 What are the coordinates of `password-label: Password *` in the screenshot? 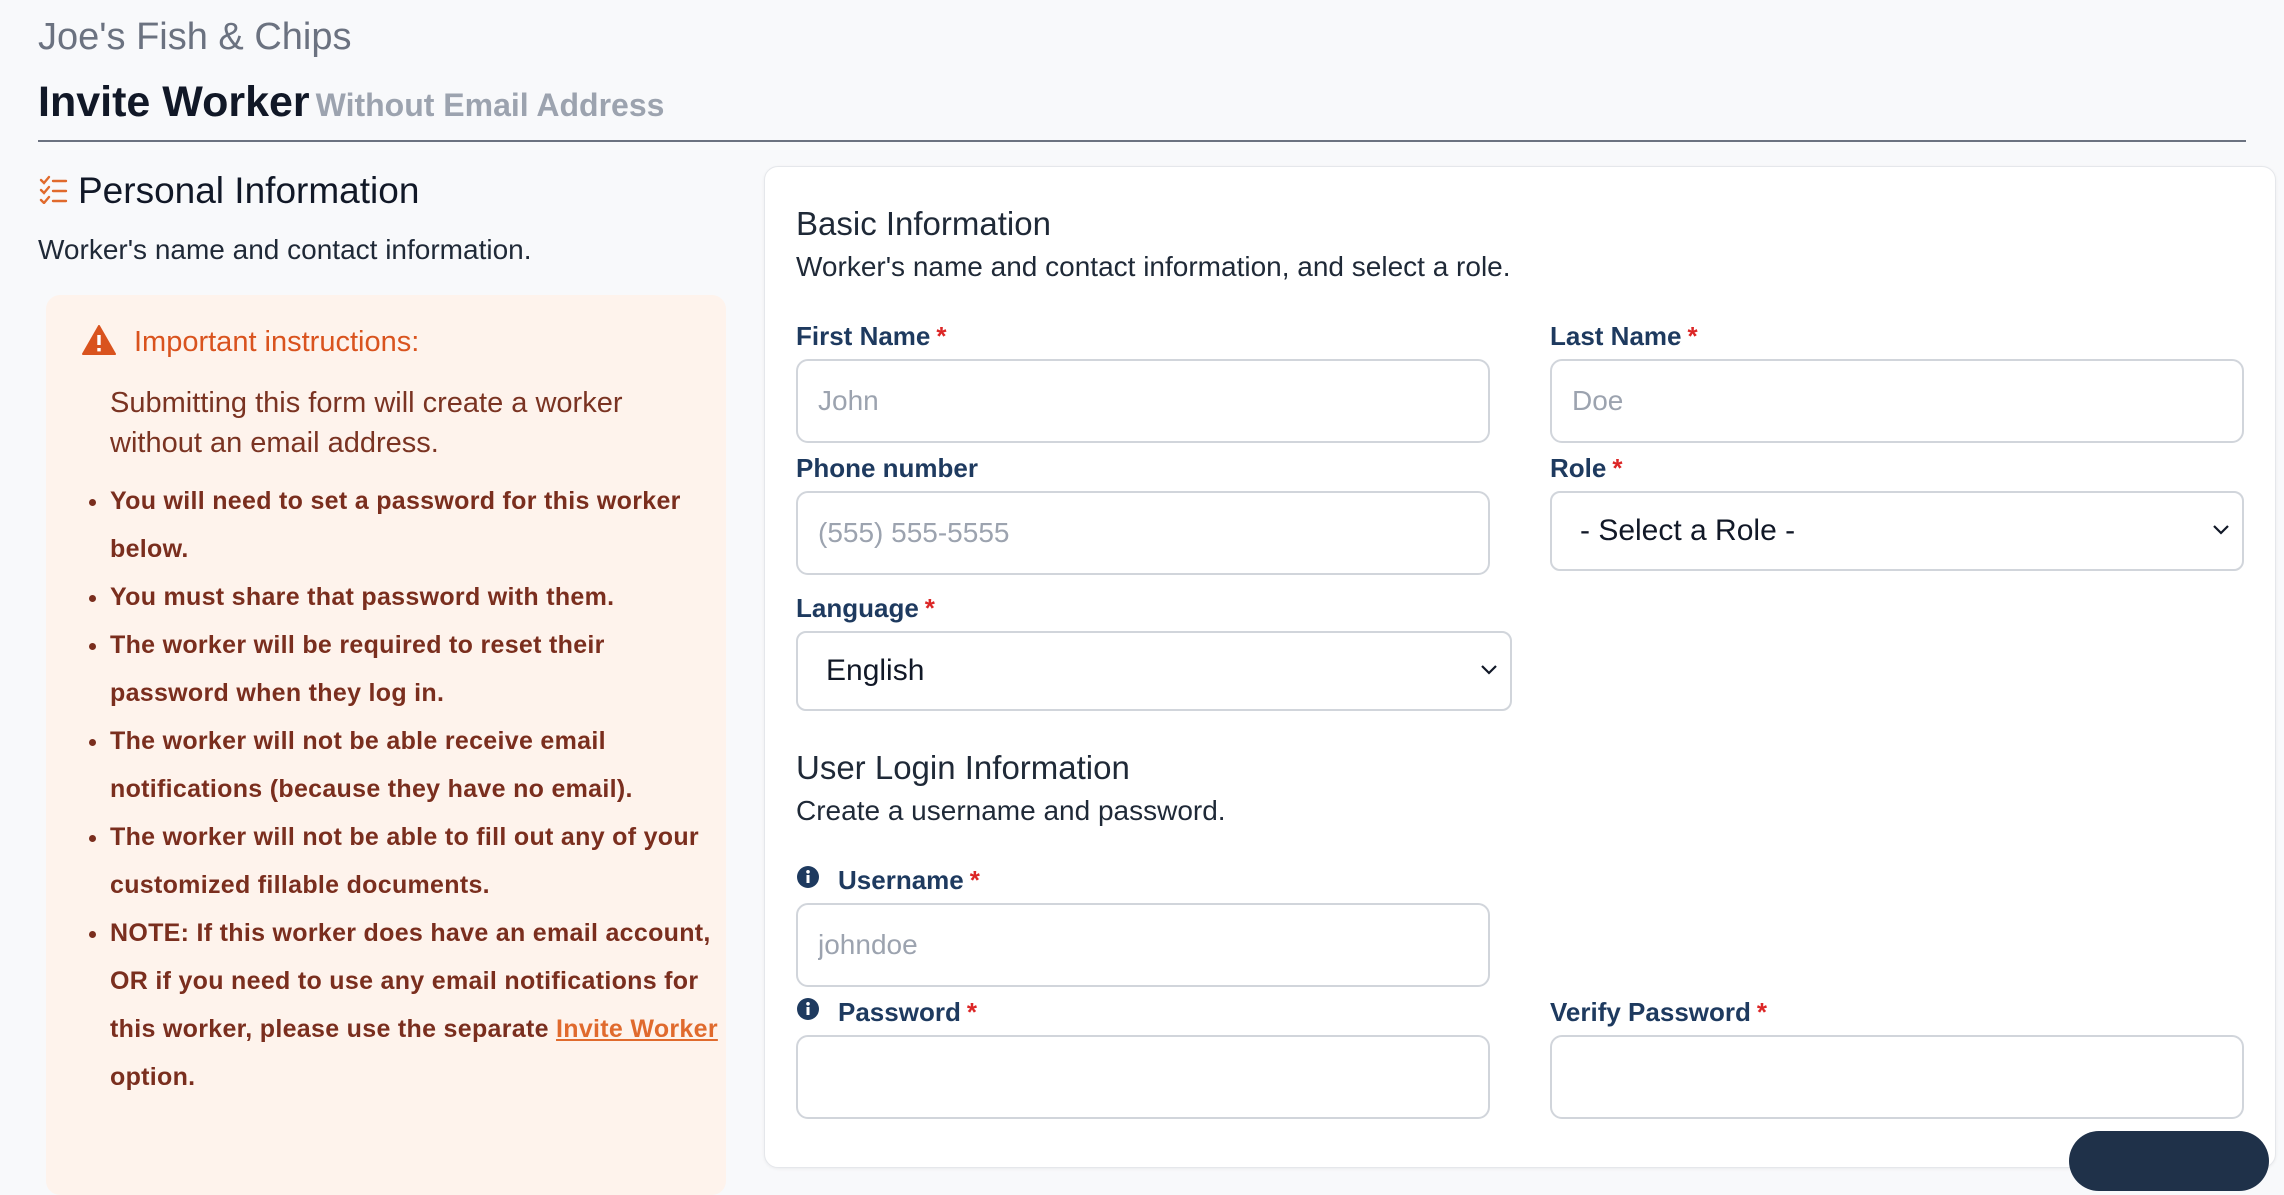 It's located at (886, 1012).